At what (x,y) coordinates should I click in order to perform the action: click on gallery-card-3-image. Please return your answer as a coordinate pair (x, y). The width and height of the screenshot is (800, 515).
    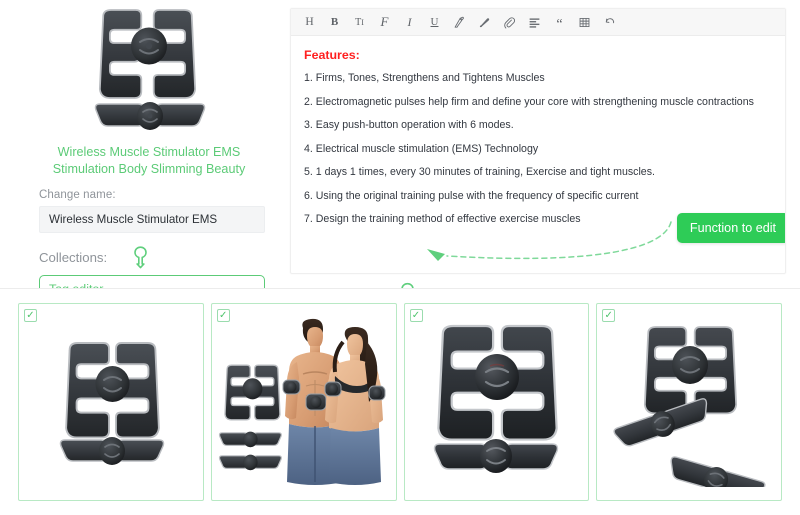
    Looking at the image, I should click on (497, 402).